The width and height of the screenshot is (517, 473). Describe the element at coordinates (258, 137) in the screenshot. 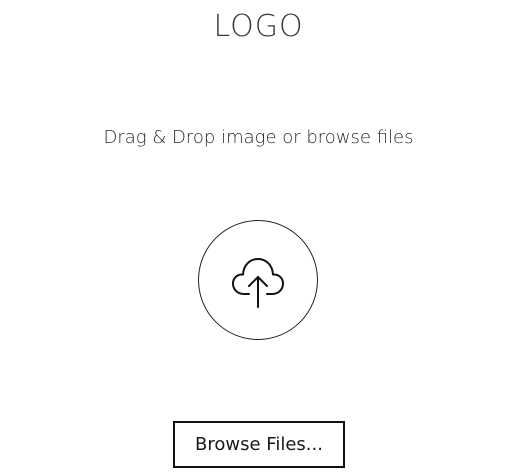

I see `dropzone-instruction: Drag & Drop image or browse files` at that location.